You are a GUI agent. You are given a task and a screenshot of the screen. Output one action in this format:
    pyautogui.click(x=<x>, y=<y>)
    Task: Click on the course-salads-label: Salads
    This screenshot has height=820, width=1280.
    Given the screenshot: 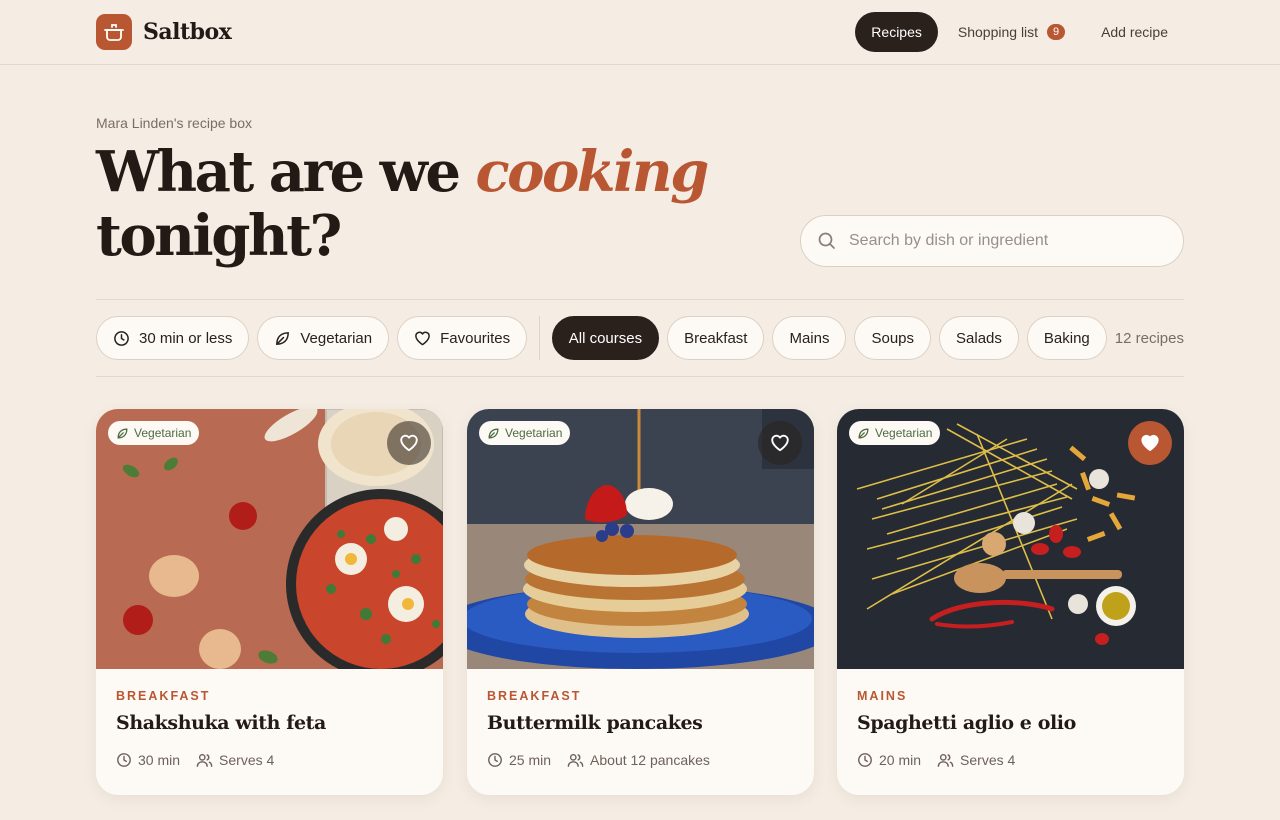 What is the action you would take?
    pyautogui.click(x=979, y=338)
    